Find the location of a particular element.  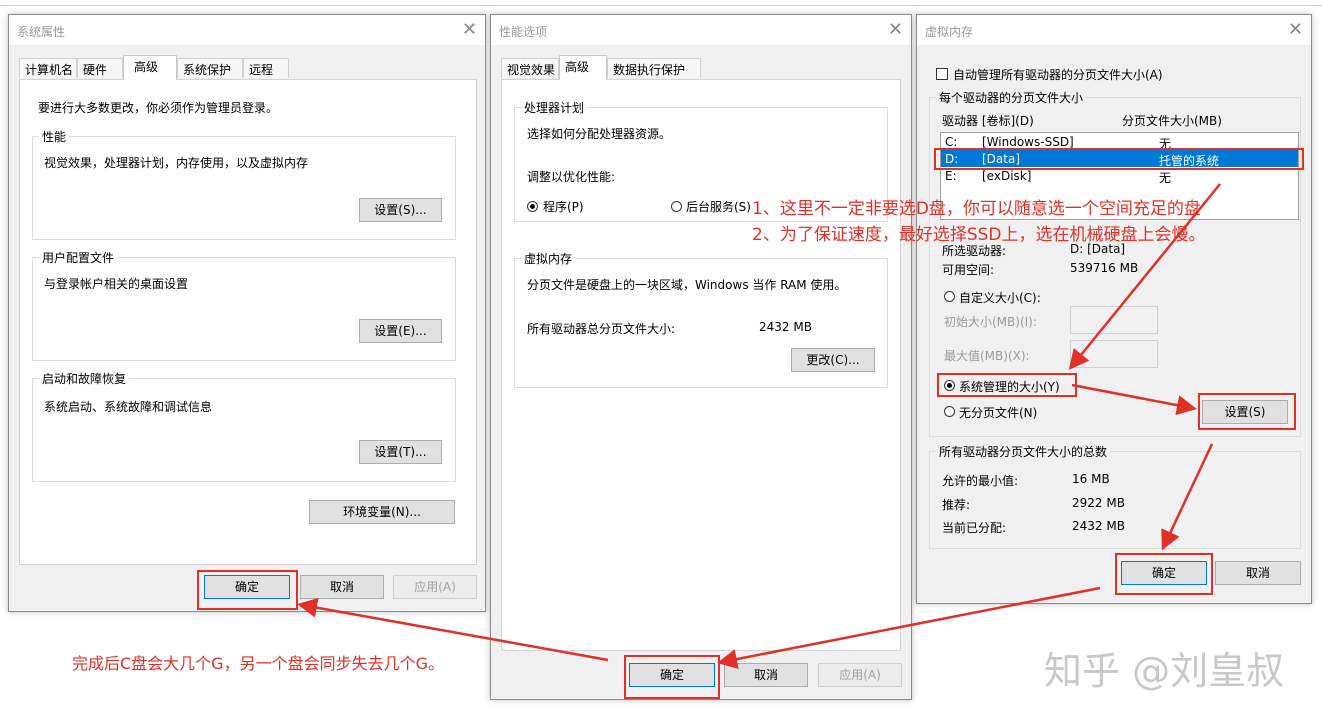

auto-manage-checkbox is located at coordinates (942, 74).